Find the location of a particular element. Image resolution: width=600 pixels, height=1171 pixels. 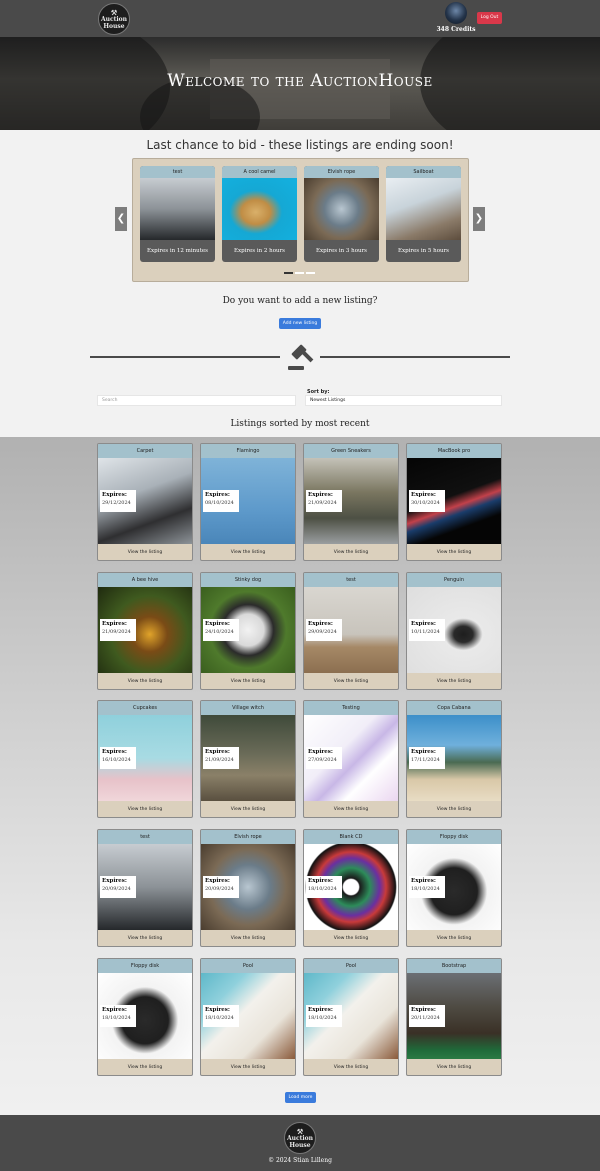

auctionhouse-logo: ⚒ Auction House is located at coordinates (114, 19).